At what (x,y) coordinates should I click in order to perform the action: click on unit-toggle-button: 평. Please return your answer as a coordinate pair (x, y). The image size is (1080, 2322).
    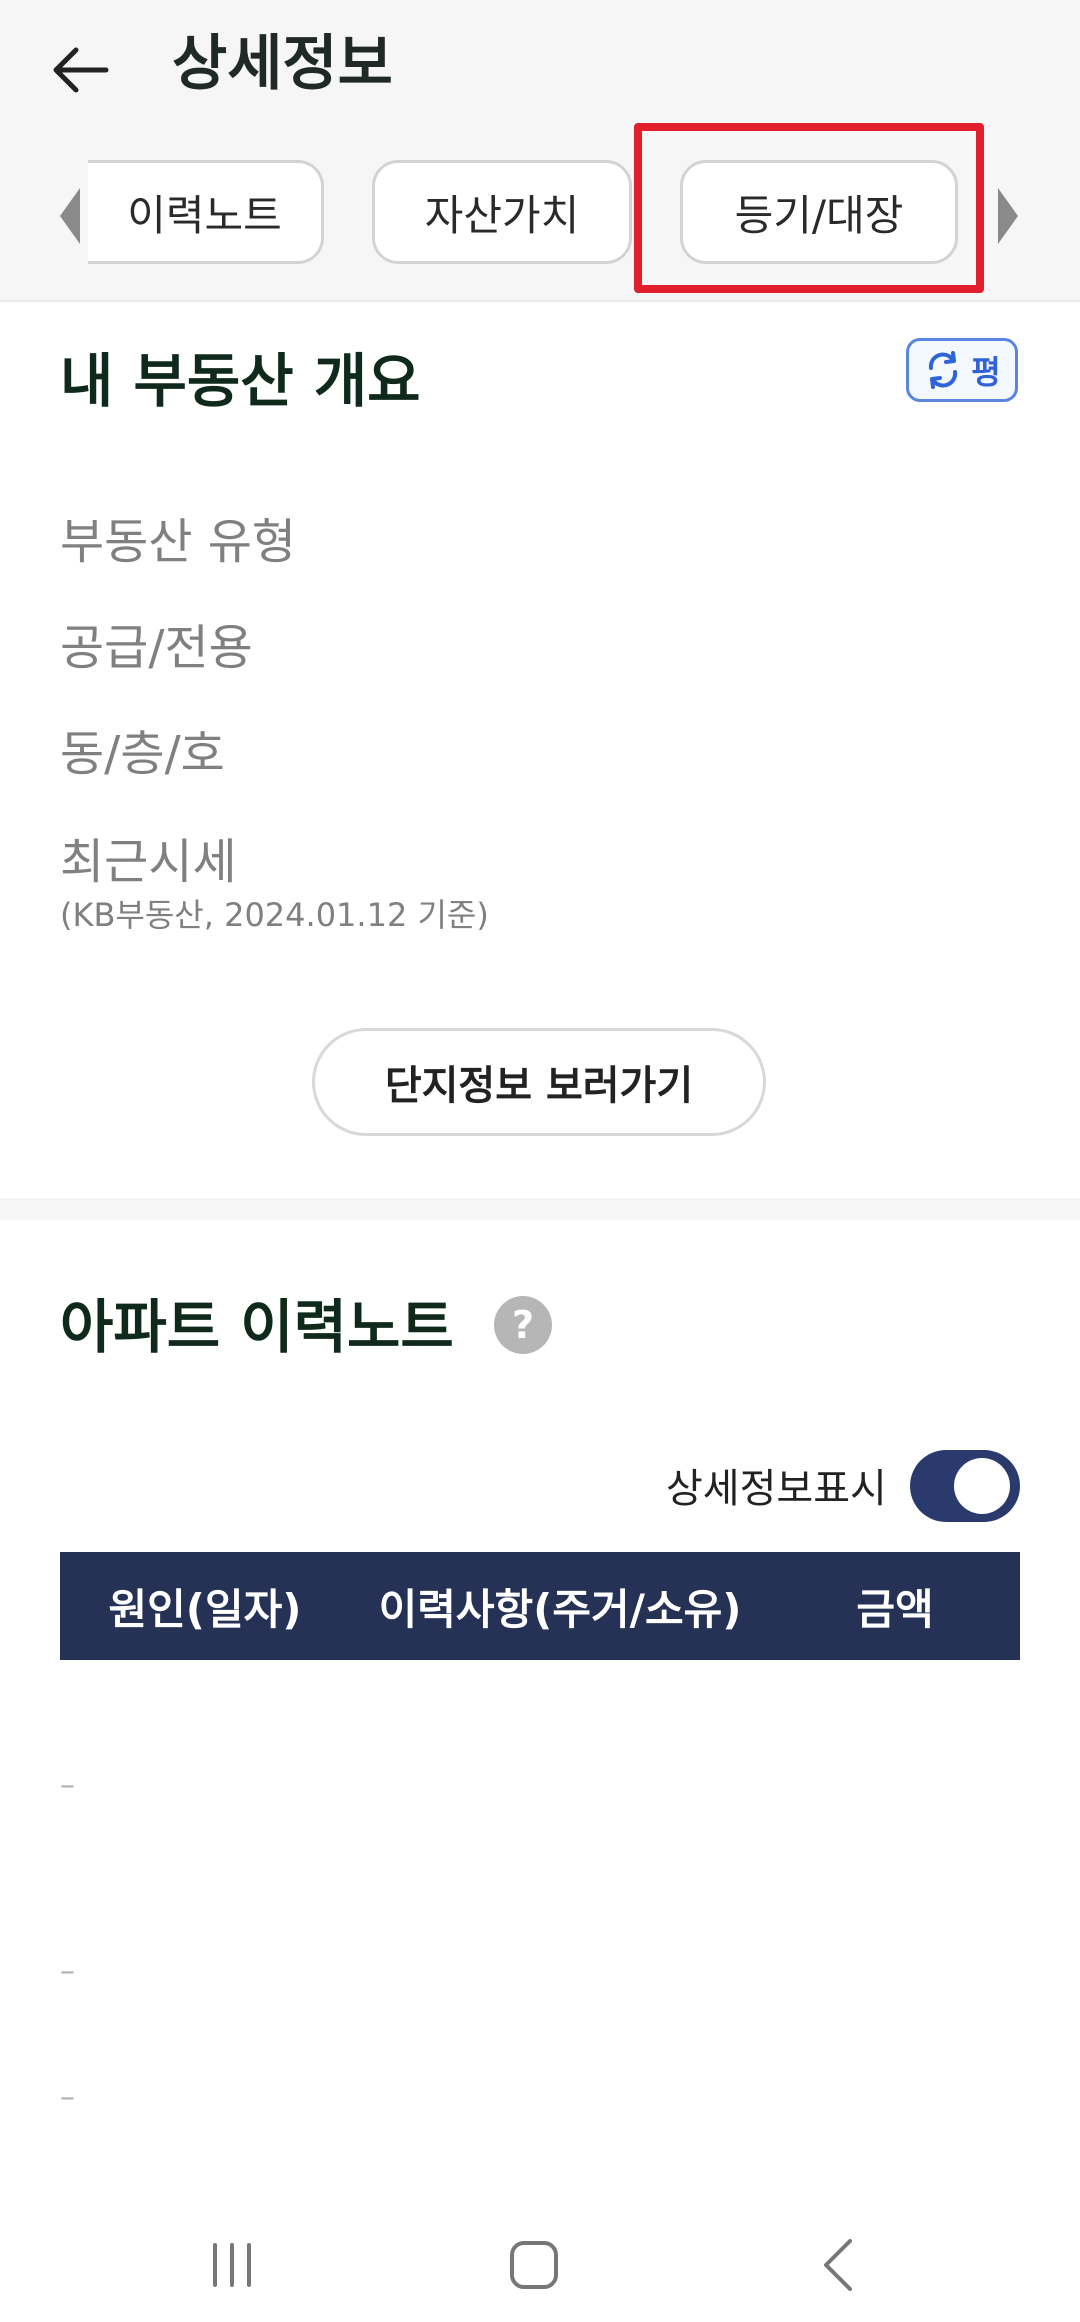
    Looking at the image, I should click on (962, 370).